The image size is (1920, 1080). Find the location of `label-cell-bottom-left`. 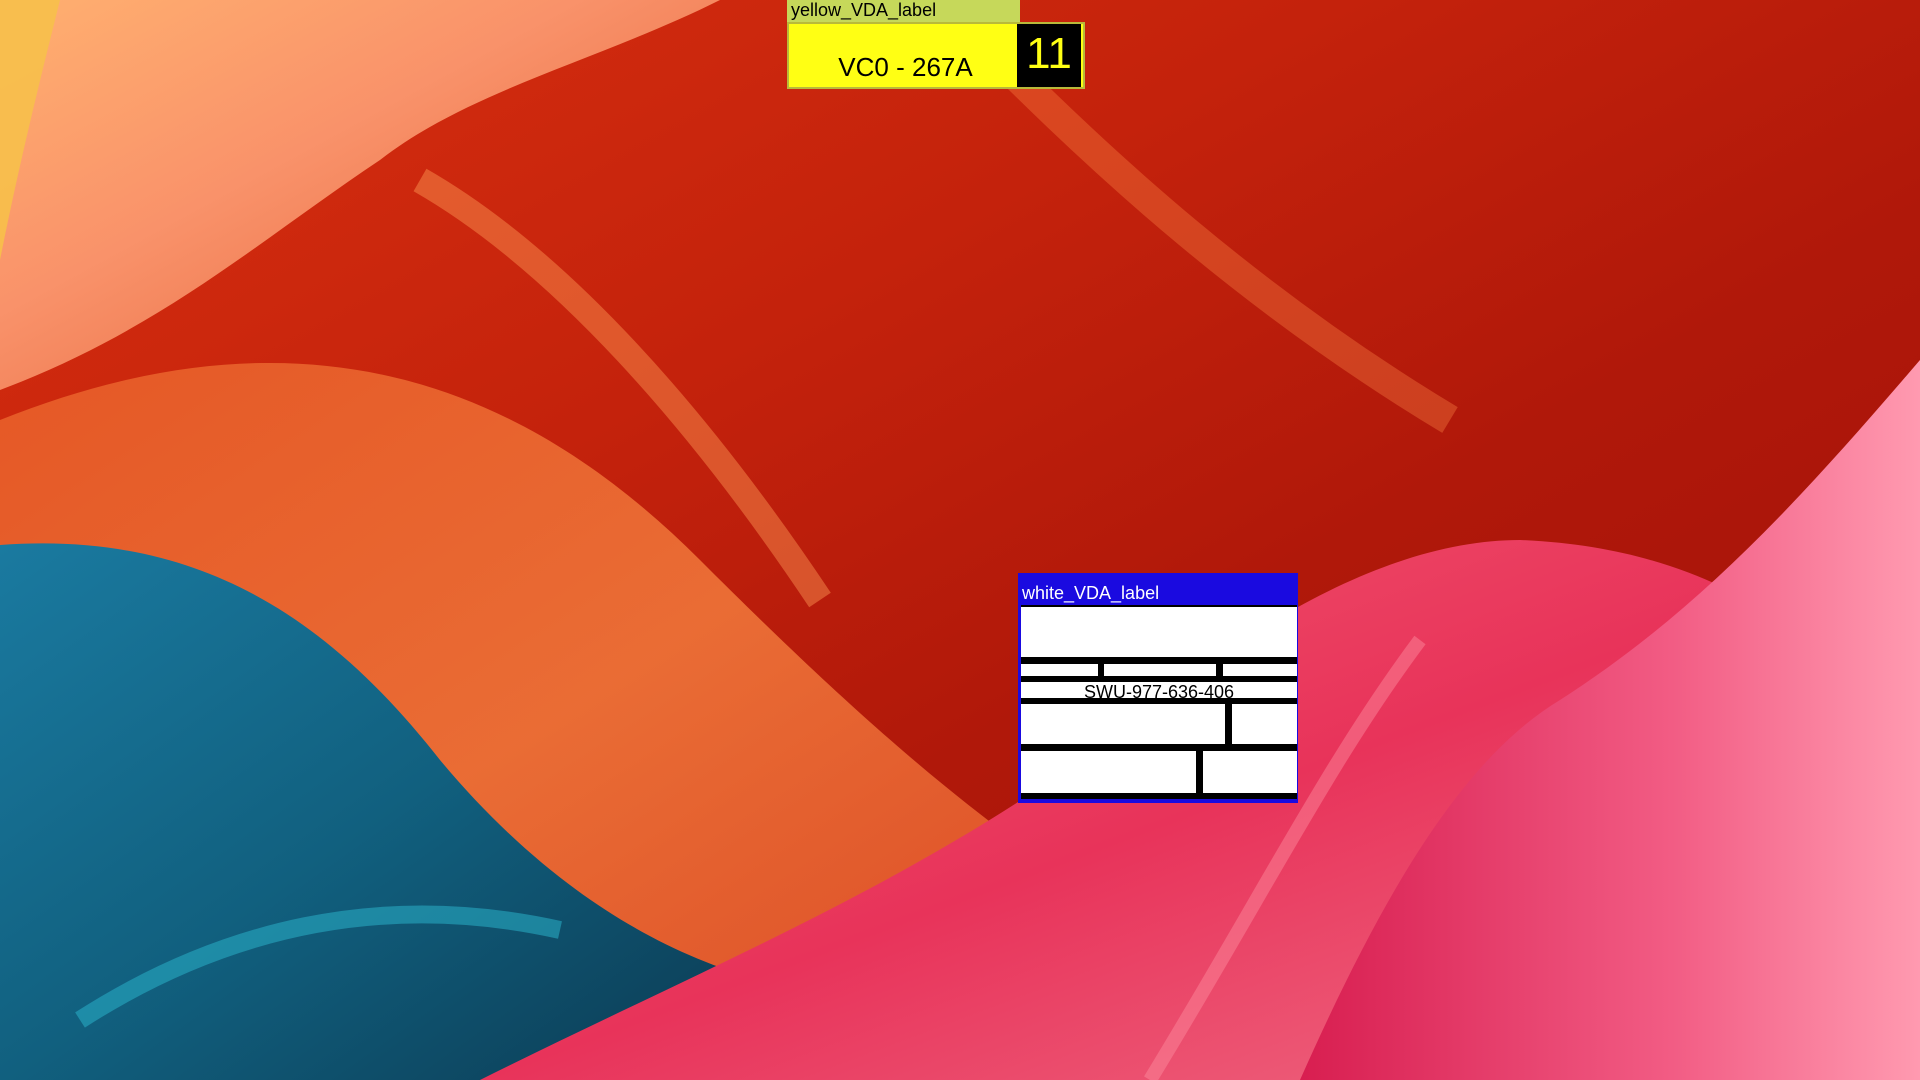

label-cell-bottom-left is located at coordinates (1108, 772).